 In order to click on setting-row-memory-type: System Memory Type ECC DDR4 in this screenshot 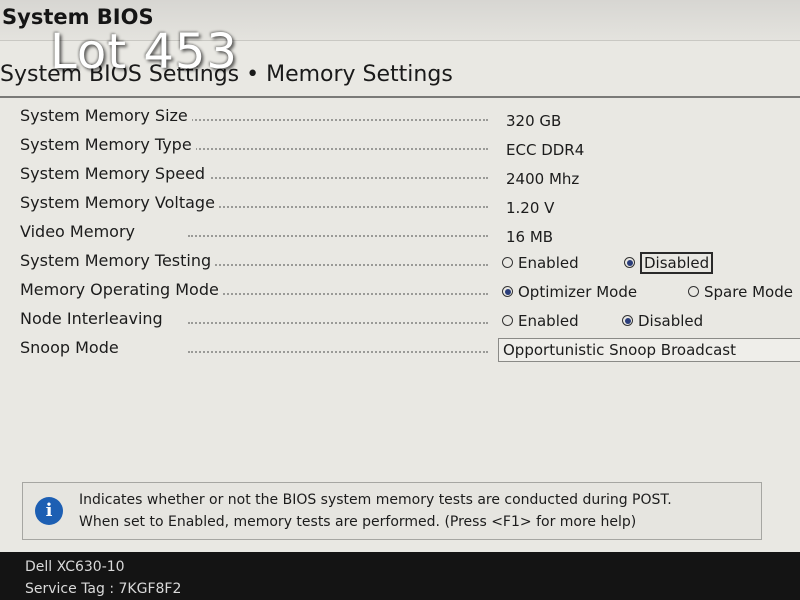, I will do `click(409, 147)`.